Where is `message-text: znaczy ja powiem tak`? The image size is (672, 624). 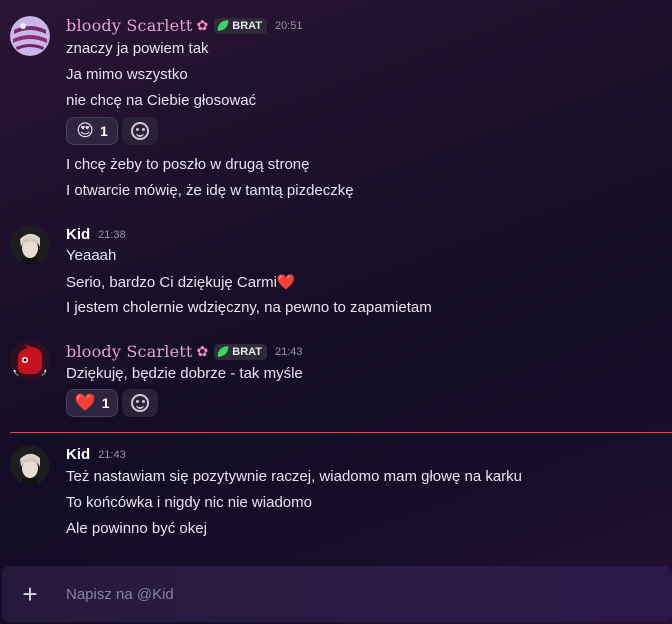 message-text: znaczy ja powiem tak is located at coordinates (137, 48).